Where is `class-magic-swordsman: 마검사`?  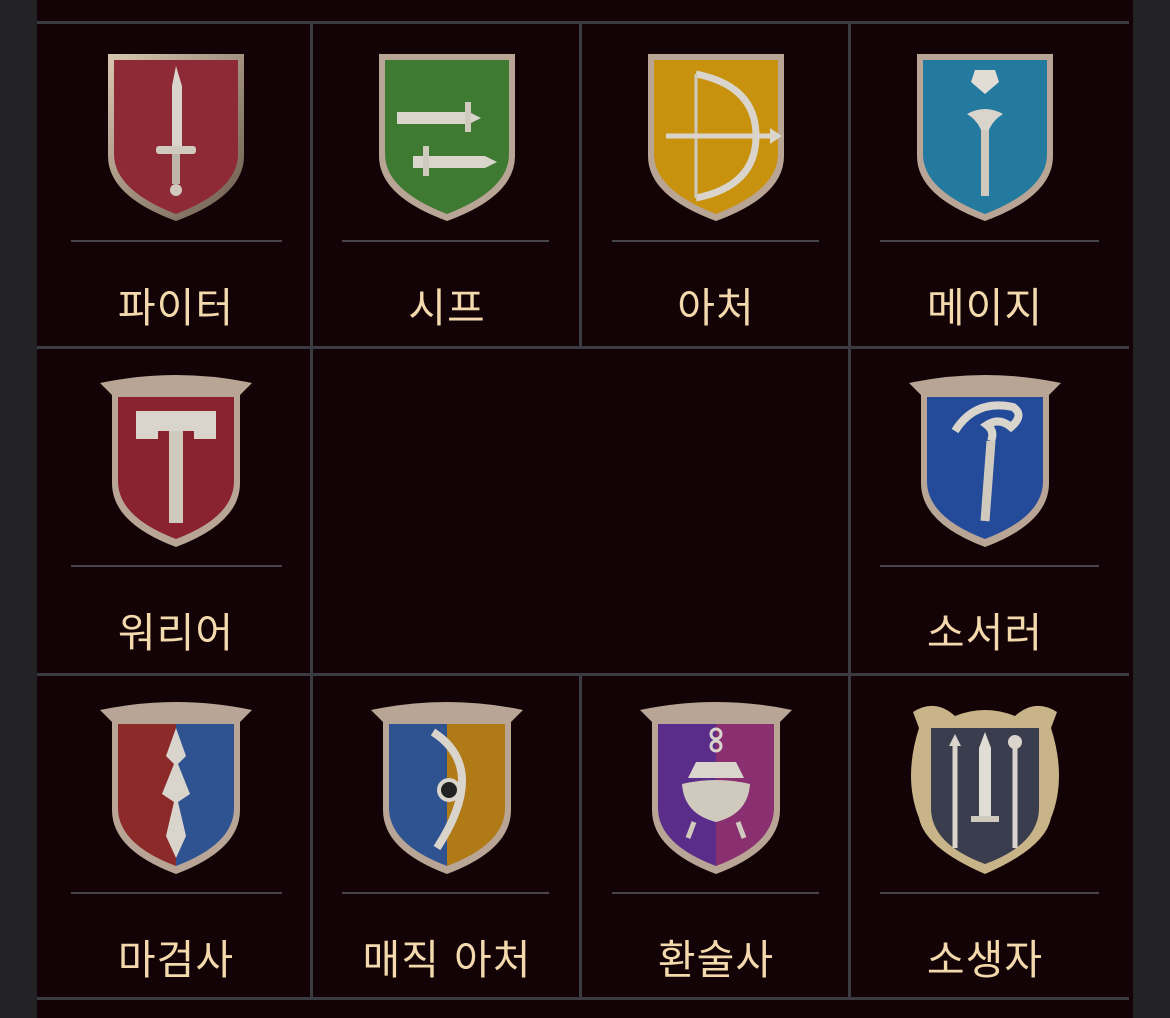
class-magic-swordsman: 마검사 is located at coordinates (176, 838).